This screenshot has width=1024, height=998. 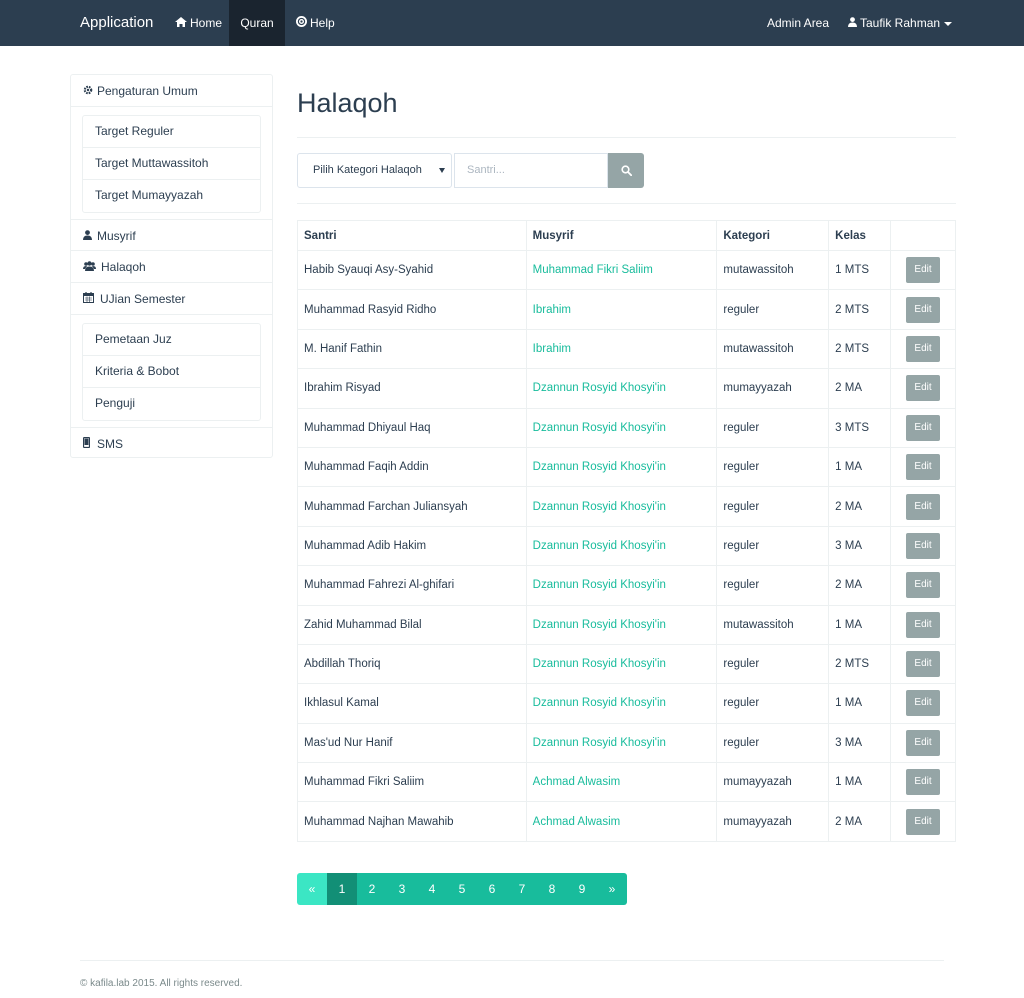 What do you see at coordinates (512, 960) in the screenshot?
I see `footer-divider` at bounding box center [512, 960].